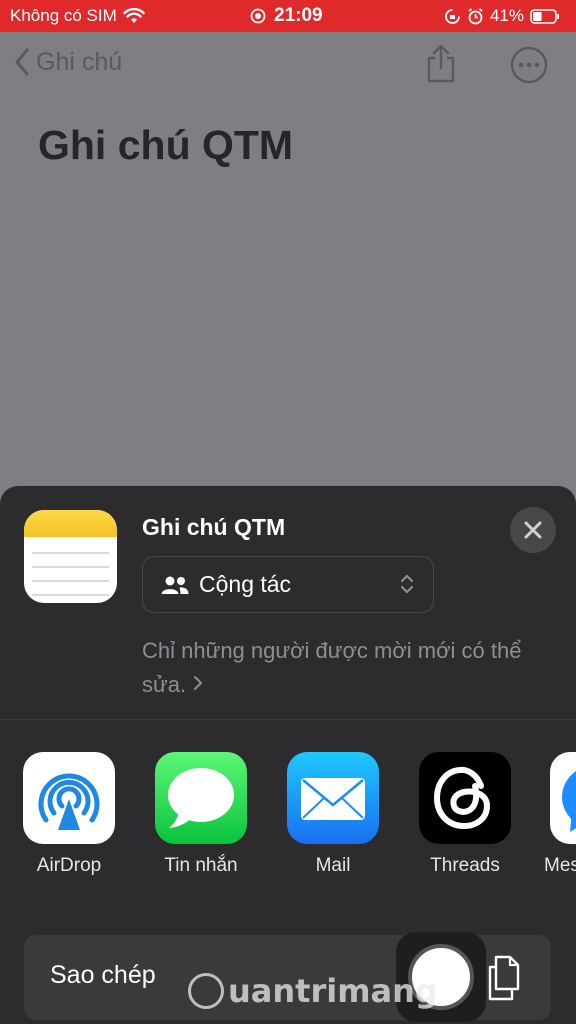  Describe the element at coordinates (333, 865) in the screenshot. I see `share-app-label: Mail` at that location.